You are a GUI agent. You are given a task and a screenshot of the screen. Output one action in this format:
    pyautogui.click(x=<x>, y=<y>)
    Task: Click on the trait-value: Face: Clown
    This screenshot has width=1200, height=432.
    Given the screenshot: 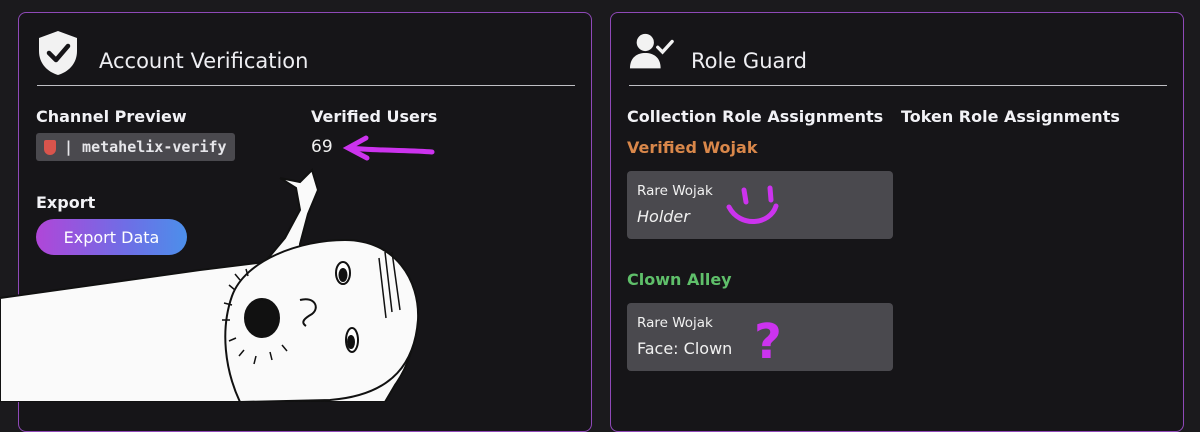 What is the action you would take?
    pyautogui.click(x=685, y=348)
    